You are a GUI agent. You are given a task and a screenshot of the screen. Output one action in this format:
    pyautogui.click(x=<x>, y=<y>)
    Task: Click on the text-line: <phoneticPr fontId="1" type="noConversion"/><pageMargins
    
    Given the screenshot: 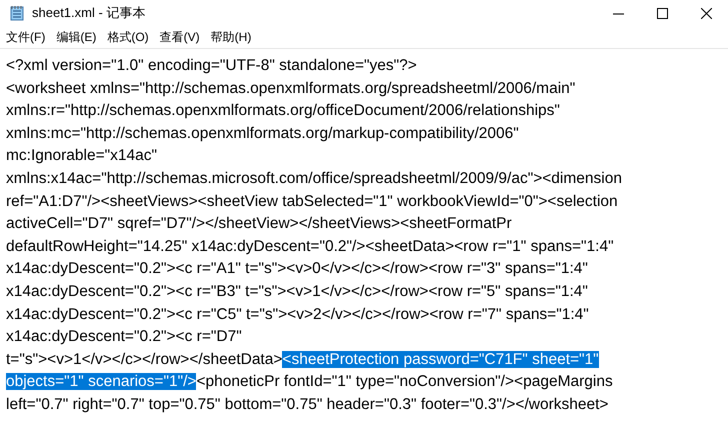 What is the action you would take?
    pyautogui.click(x=404, y=381)
    